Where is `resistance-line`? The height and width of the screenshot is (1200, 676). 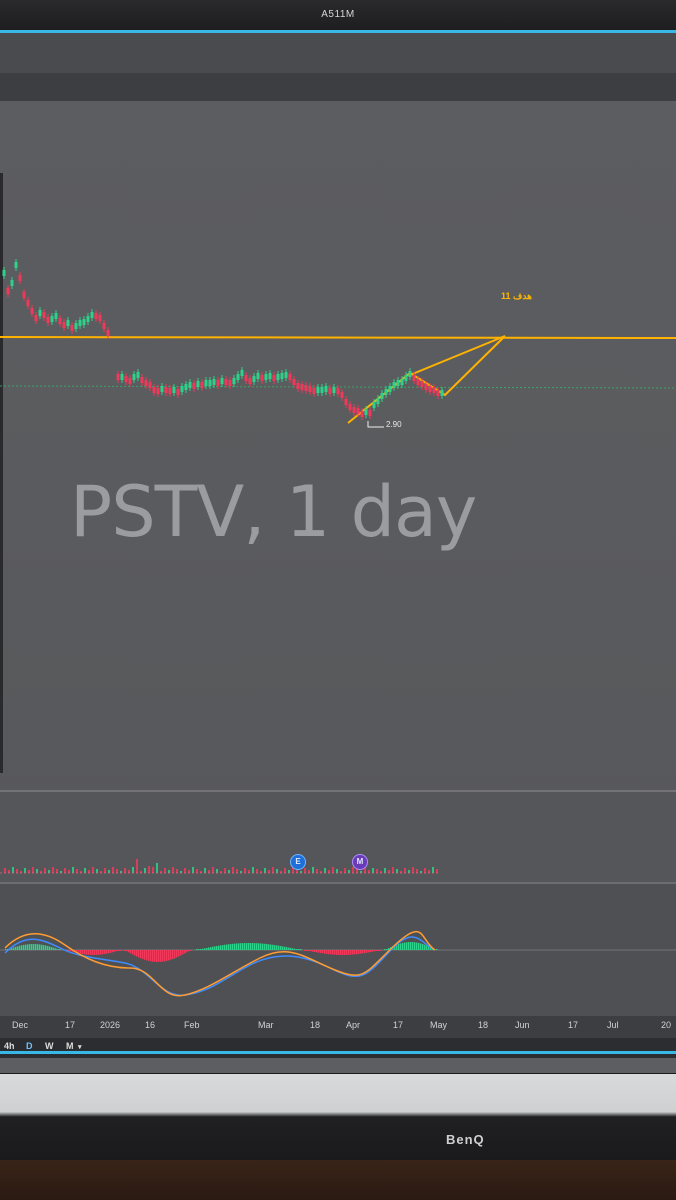 resistance-line is located at coordinates (338, 337).